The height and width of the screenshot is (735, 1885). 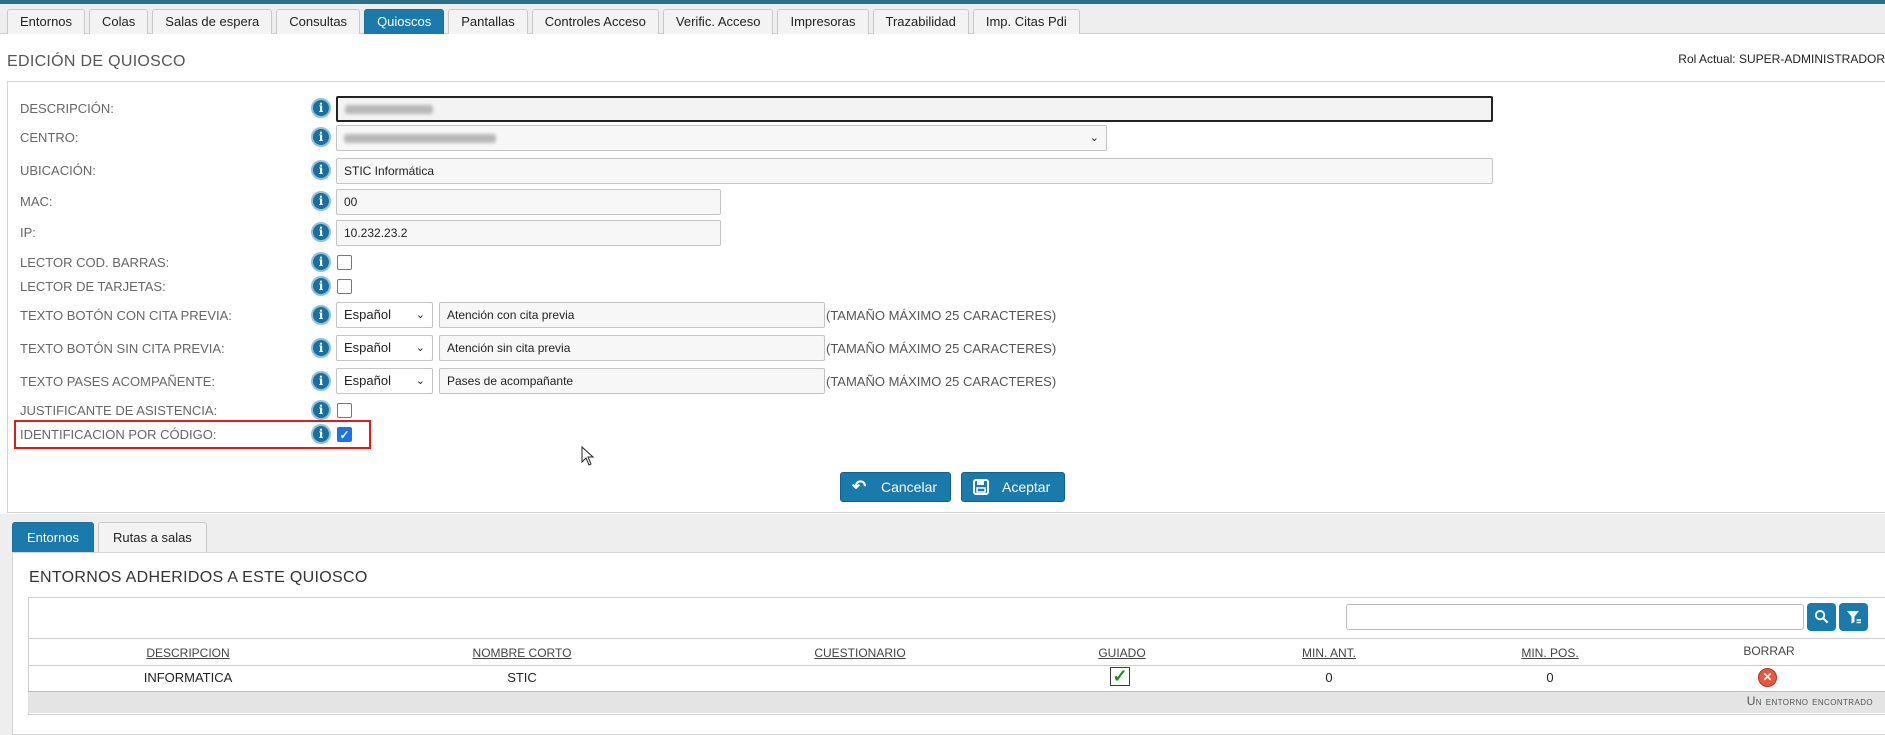 I want to click on row-ip: IP: i, so click(x=946, y=233).